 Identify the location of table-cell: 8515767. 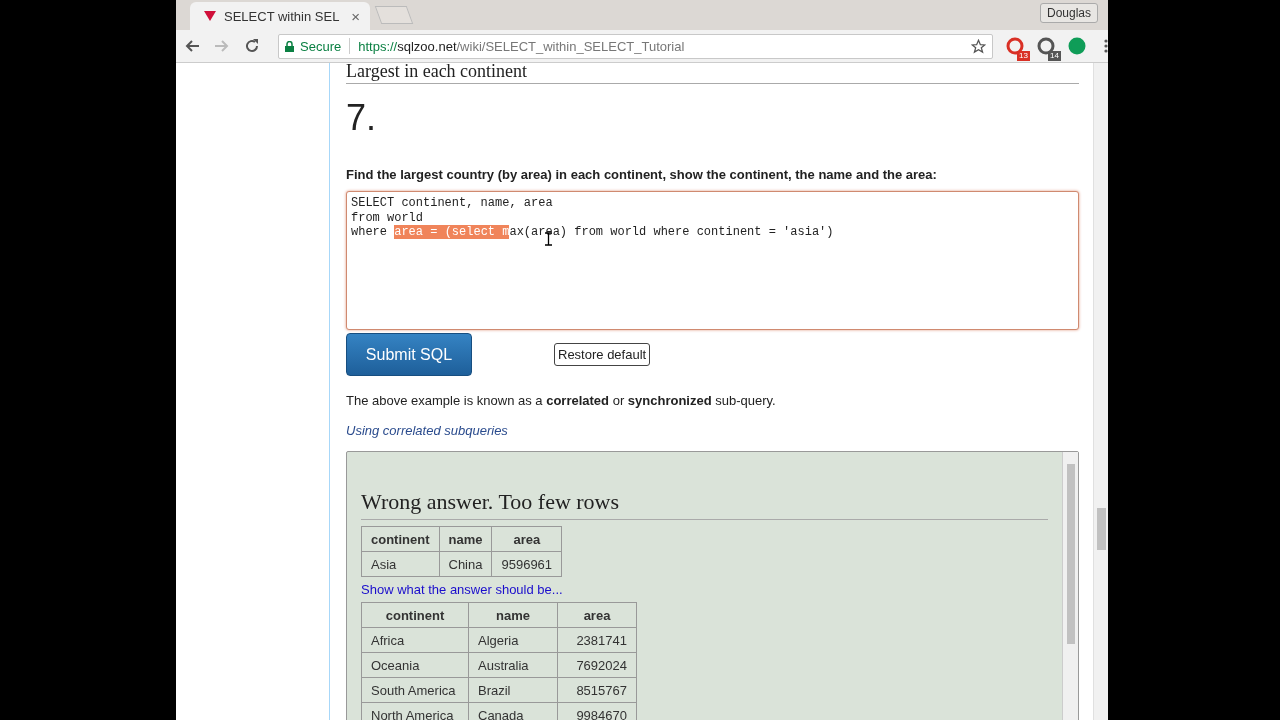
(597, 690).